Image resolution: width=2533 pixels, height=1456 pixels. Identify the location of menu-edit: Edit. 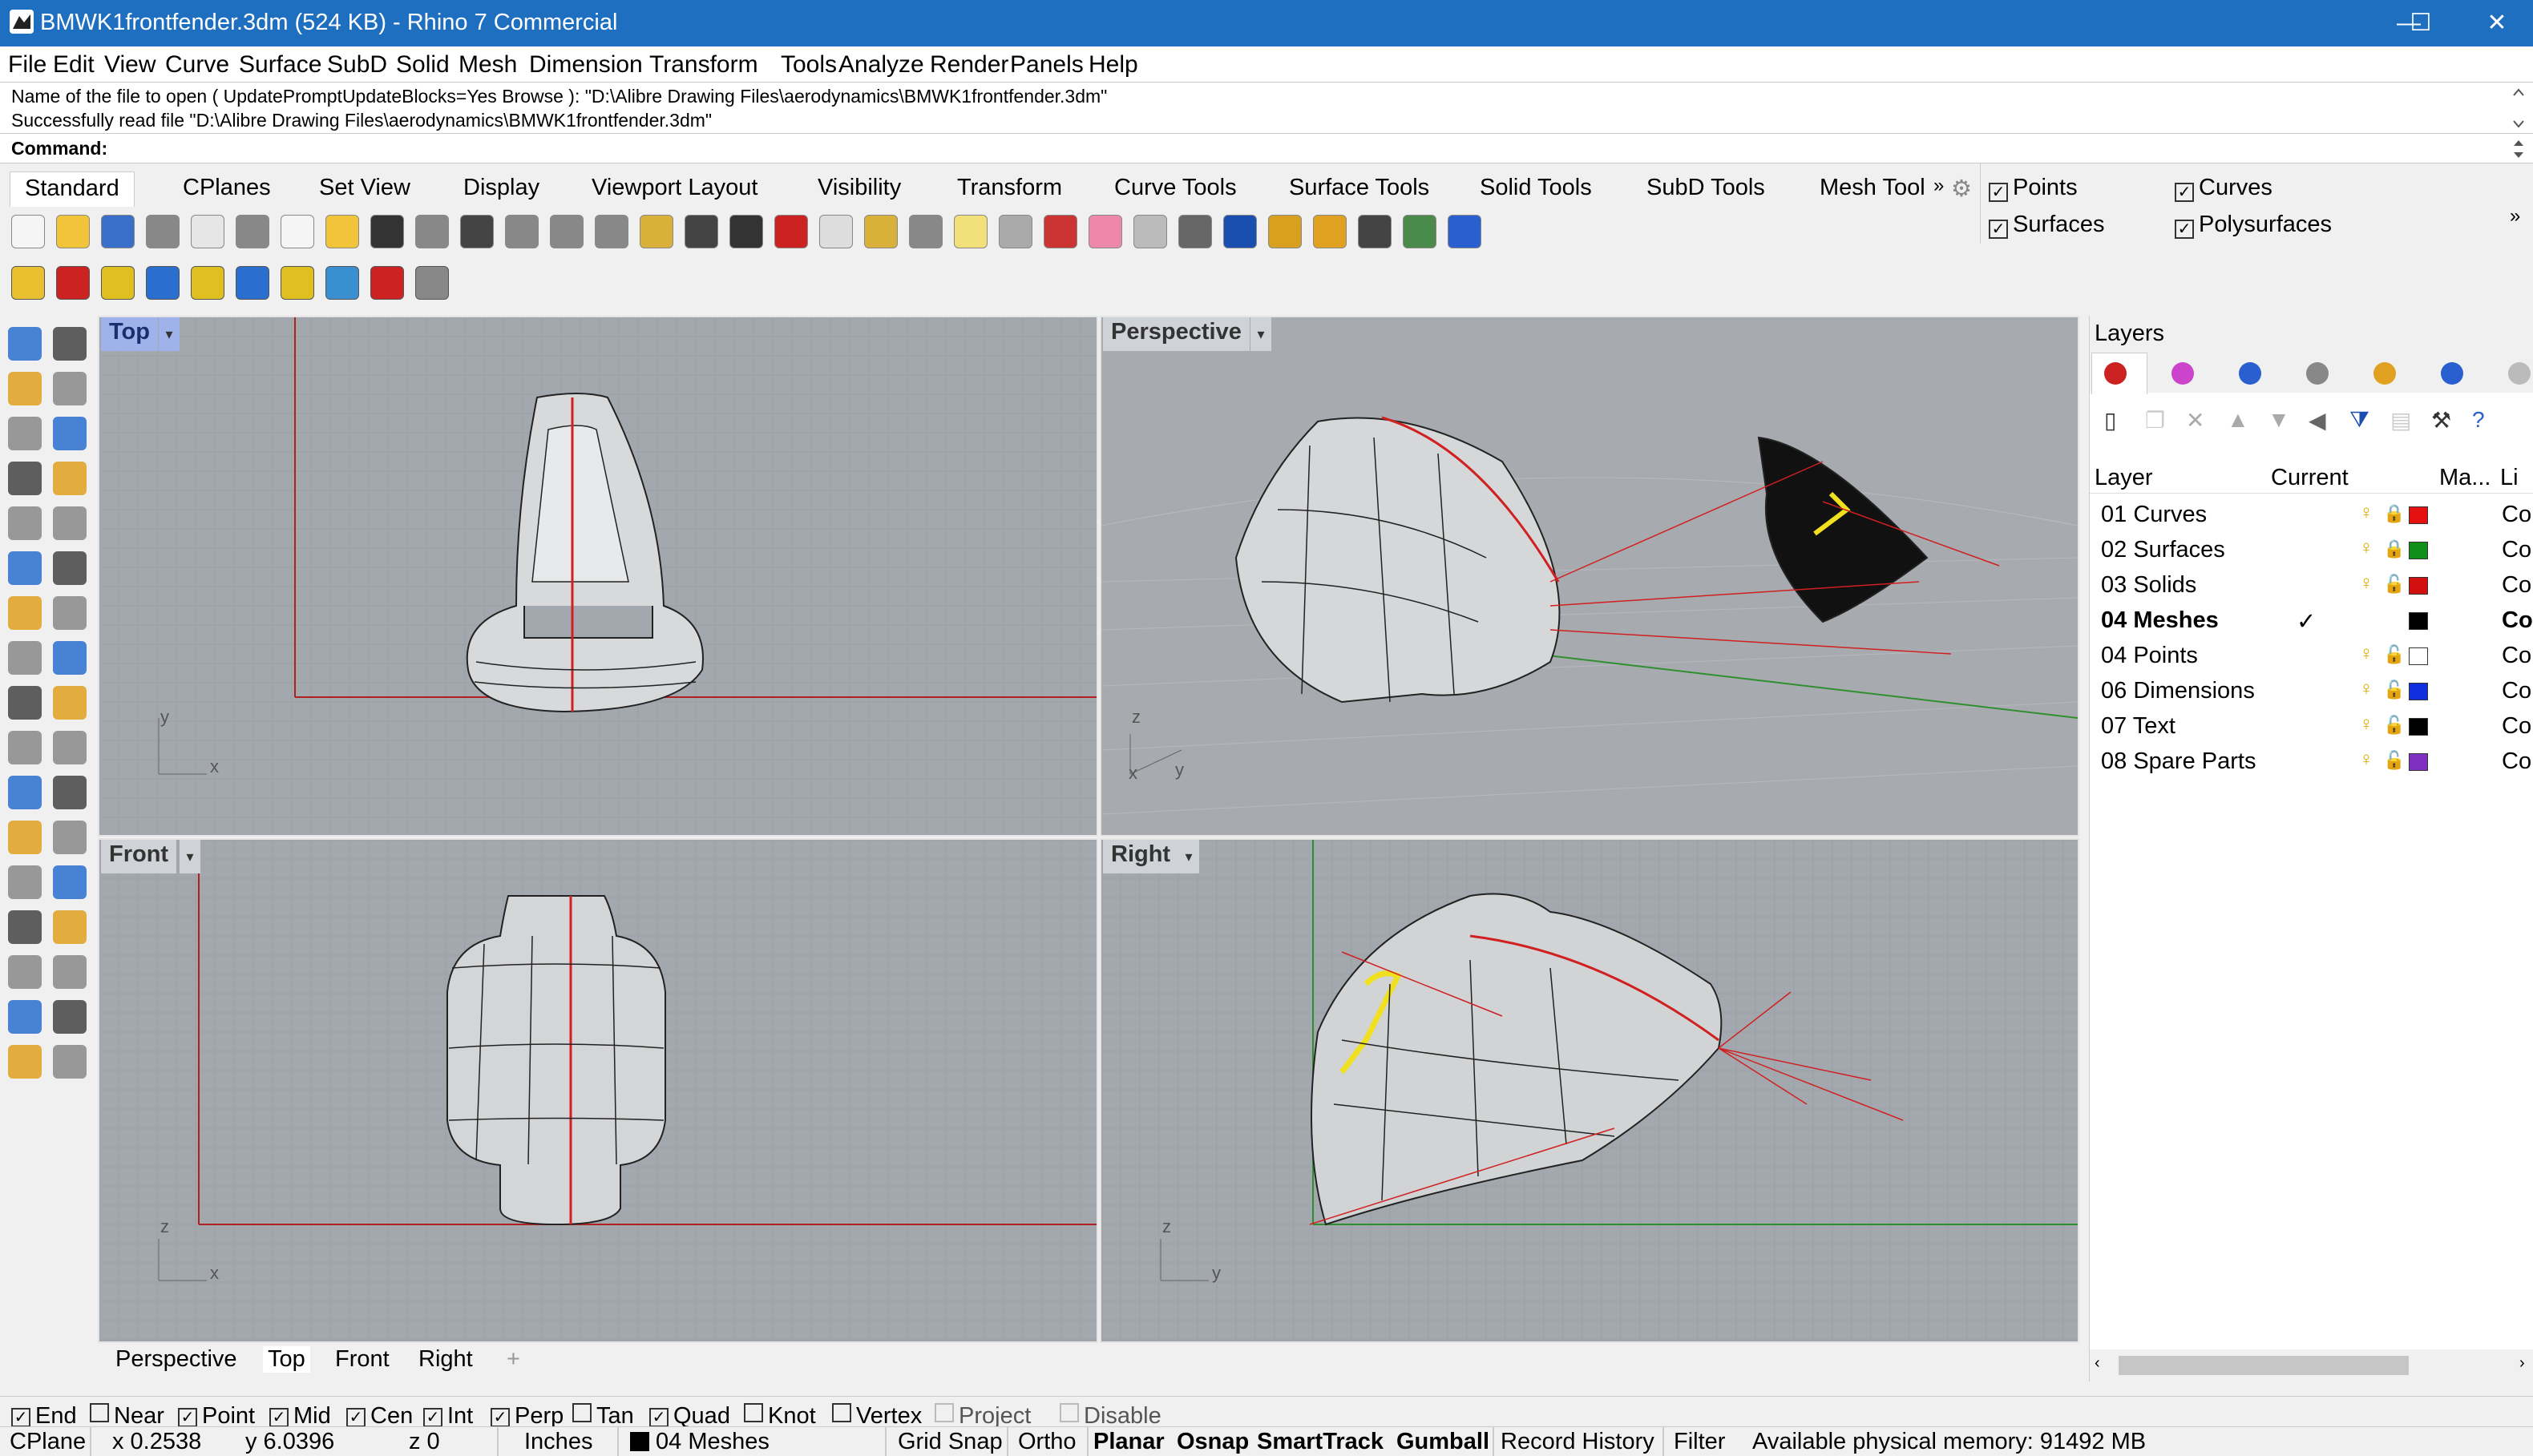
(74, 65).